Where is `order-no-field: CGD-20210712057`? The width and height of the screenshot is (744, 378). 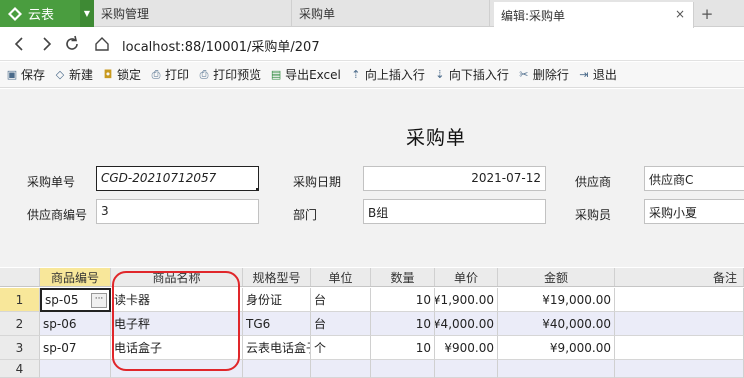 order-no-field: CGD-20210712057 is located at coordinates (177, 178).